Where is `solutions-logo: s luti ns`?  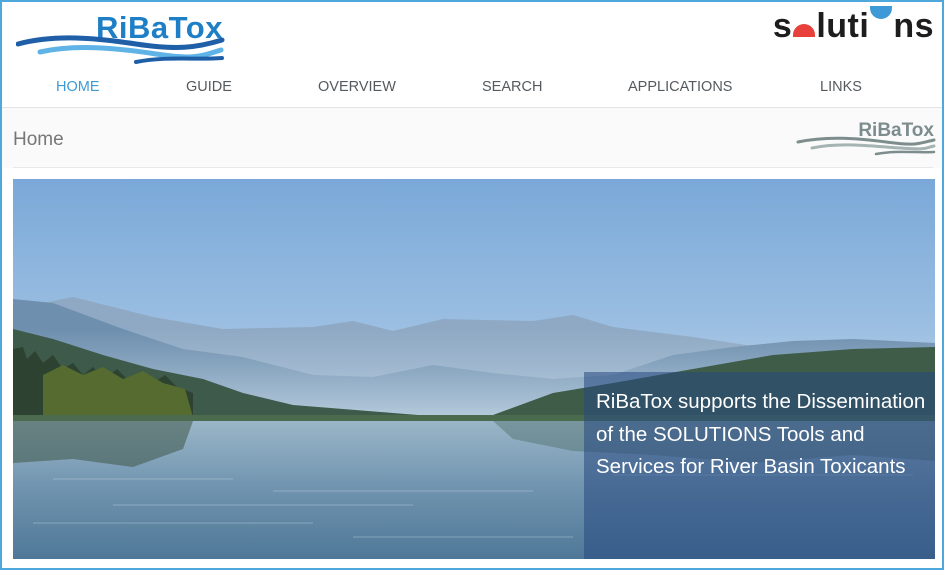 solutions-logo: s luti ns is located at coordinates (853, 26).